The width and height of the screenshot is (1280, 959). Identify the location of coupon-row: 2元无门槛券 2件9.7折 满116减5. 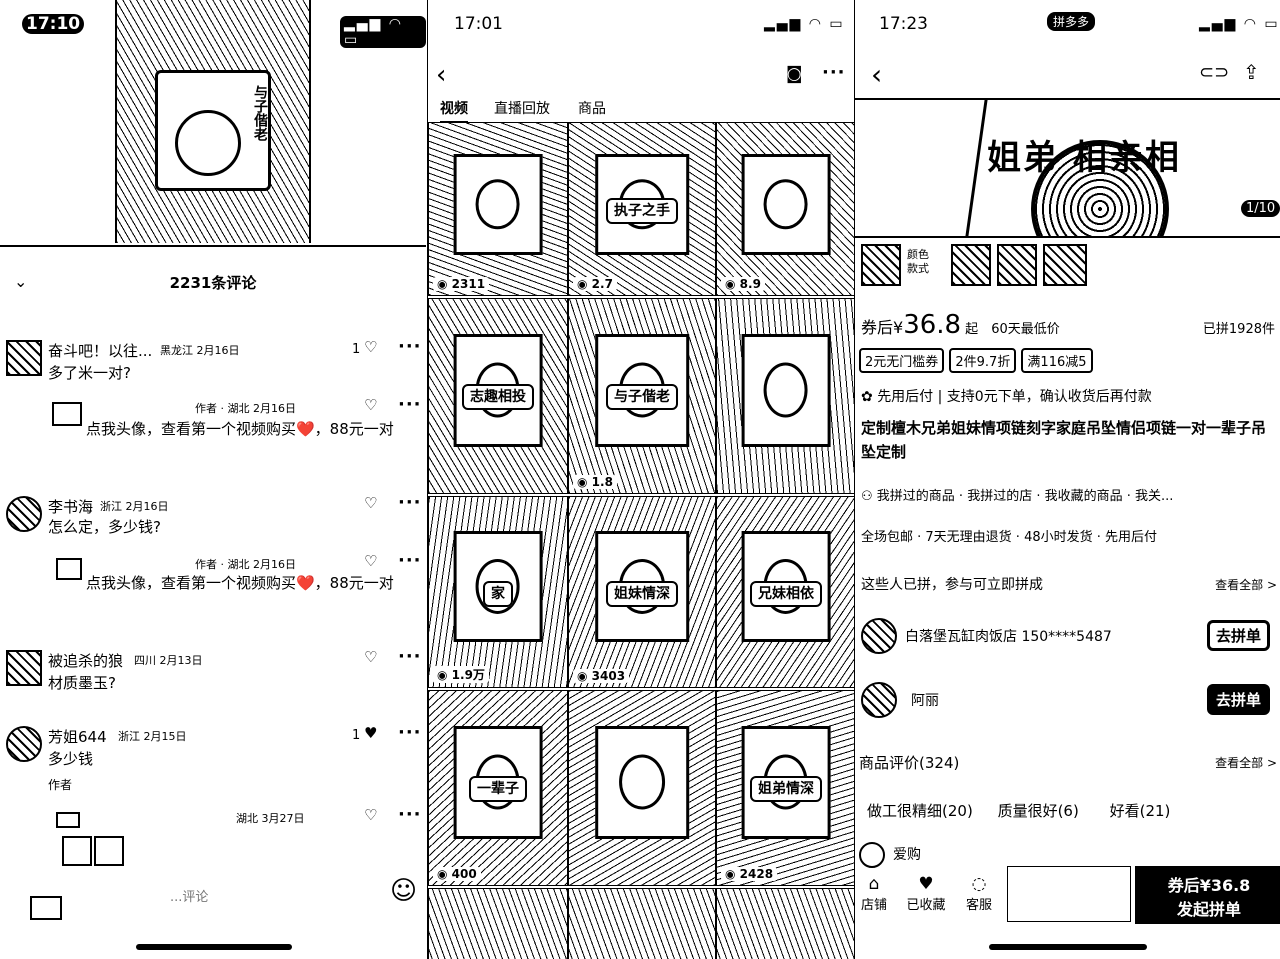
(1067, 360).